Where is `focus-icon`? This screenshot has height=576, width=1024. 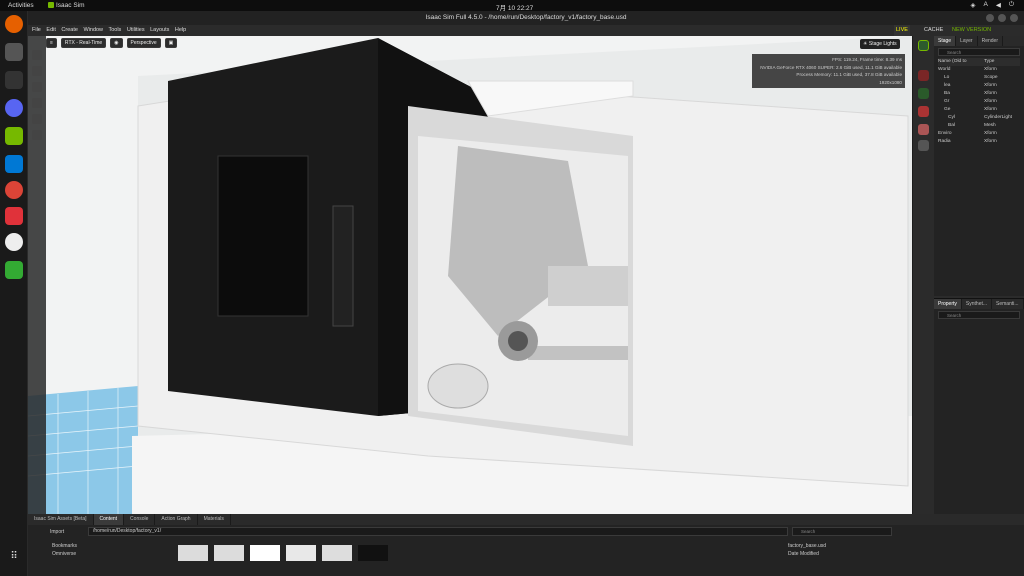 focus-icon is located at coordinates (923, 45).